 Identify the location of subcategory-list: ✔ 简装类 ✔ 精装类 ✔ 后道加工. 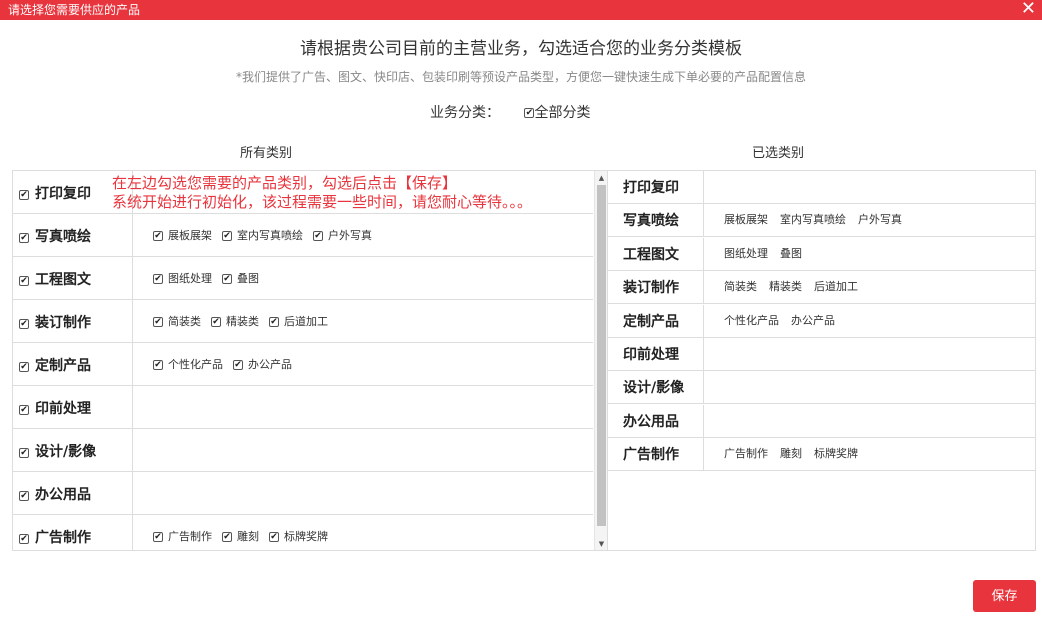
(235, 321).